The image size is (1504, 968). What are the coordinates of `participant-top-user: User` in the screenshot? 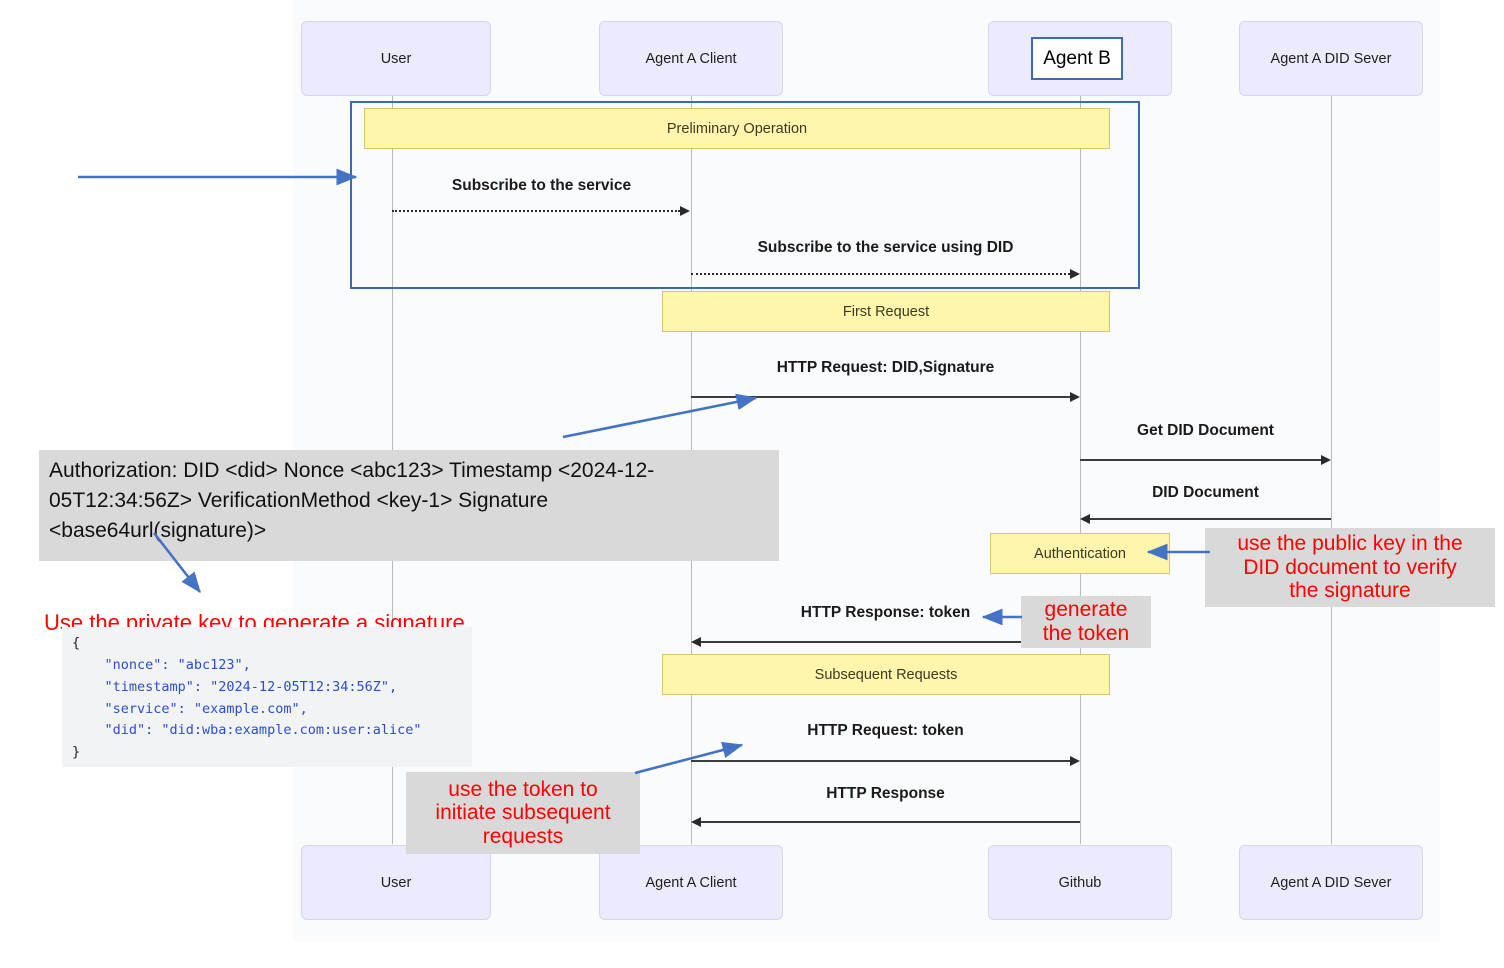 It's located at (396, 58).